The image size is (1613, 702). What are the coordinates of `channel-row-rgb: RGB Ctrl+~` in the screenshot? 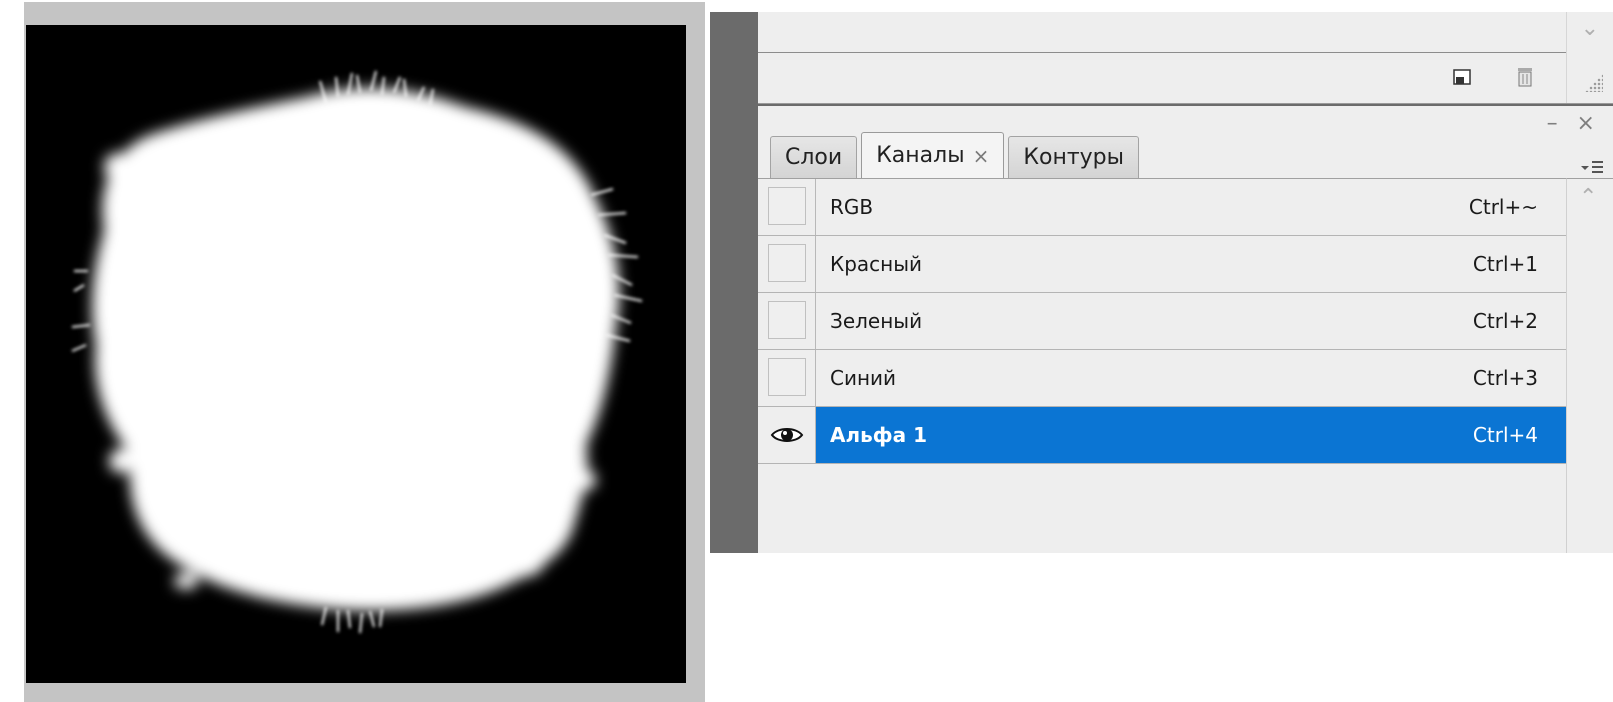 It's located at (1162, 207).